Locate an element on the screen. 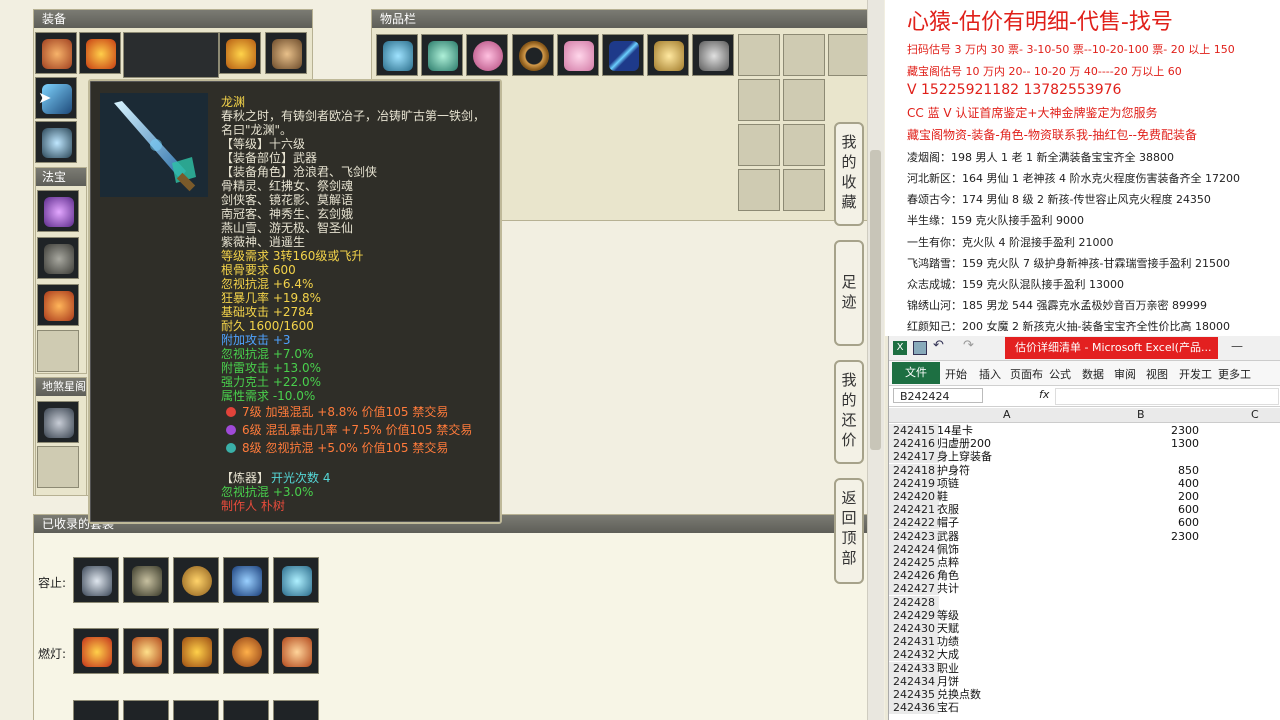 The image size is (1280, 720). table-row: 242420 鞋 200 is located at coordinates (1084, 496).